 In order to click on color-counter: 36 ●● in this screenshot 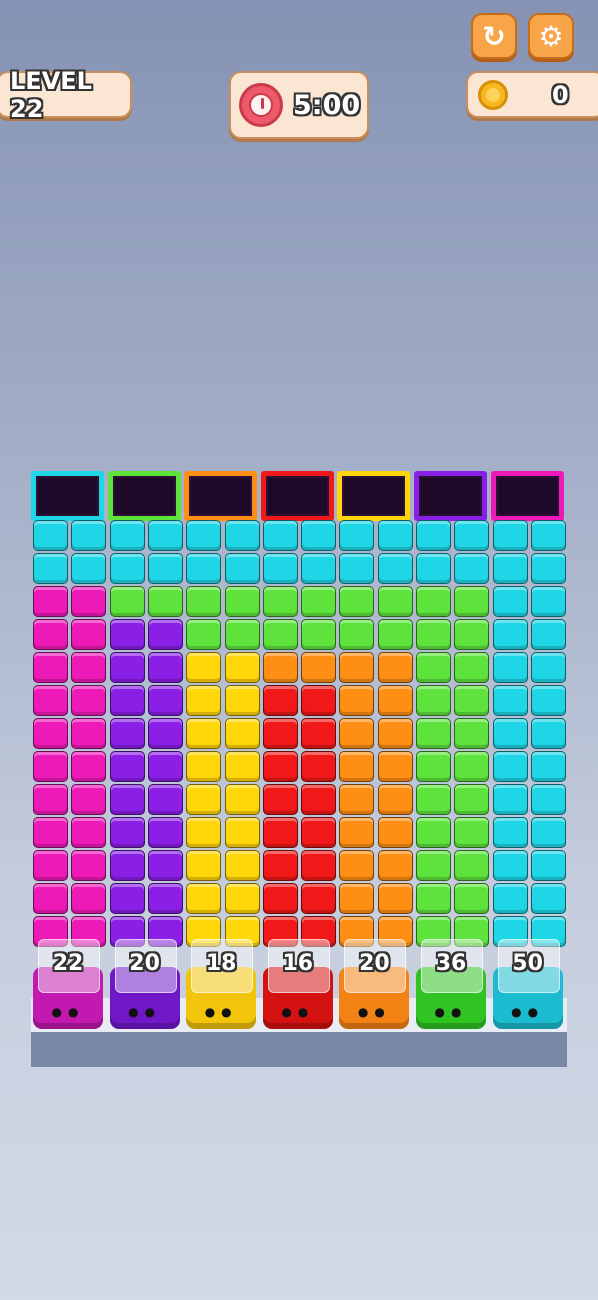, I will do `click(451, 984)`.